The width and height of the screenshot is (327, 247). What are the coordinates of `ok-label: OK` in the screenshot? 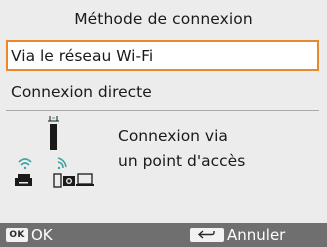 It's located at (42, 235).